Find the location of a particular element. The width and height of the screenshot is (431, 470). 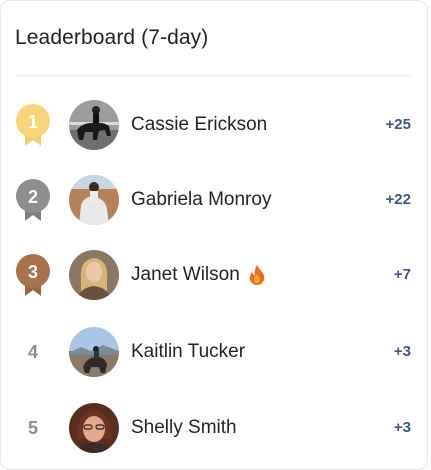

leaderboard-row-5: 5 Shelly Smith +3 is located at coordinates (215, 428).